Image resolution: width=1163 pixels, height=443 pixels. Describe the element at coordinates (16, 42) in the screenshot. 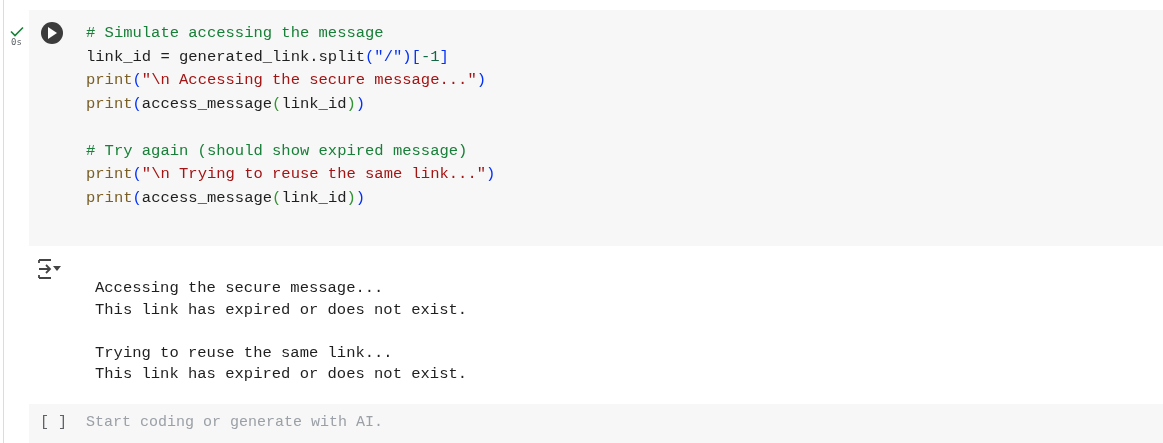

I see `execution-time: 0s` at that location.